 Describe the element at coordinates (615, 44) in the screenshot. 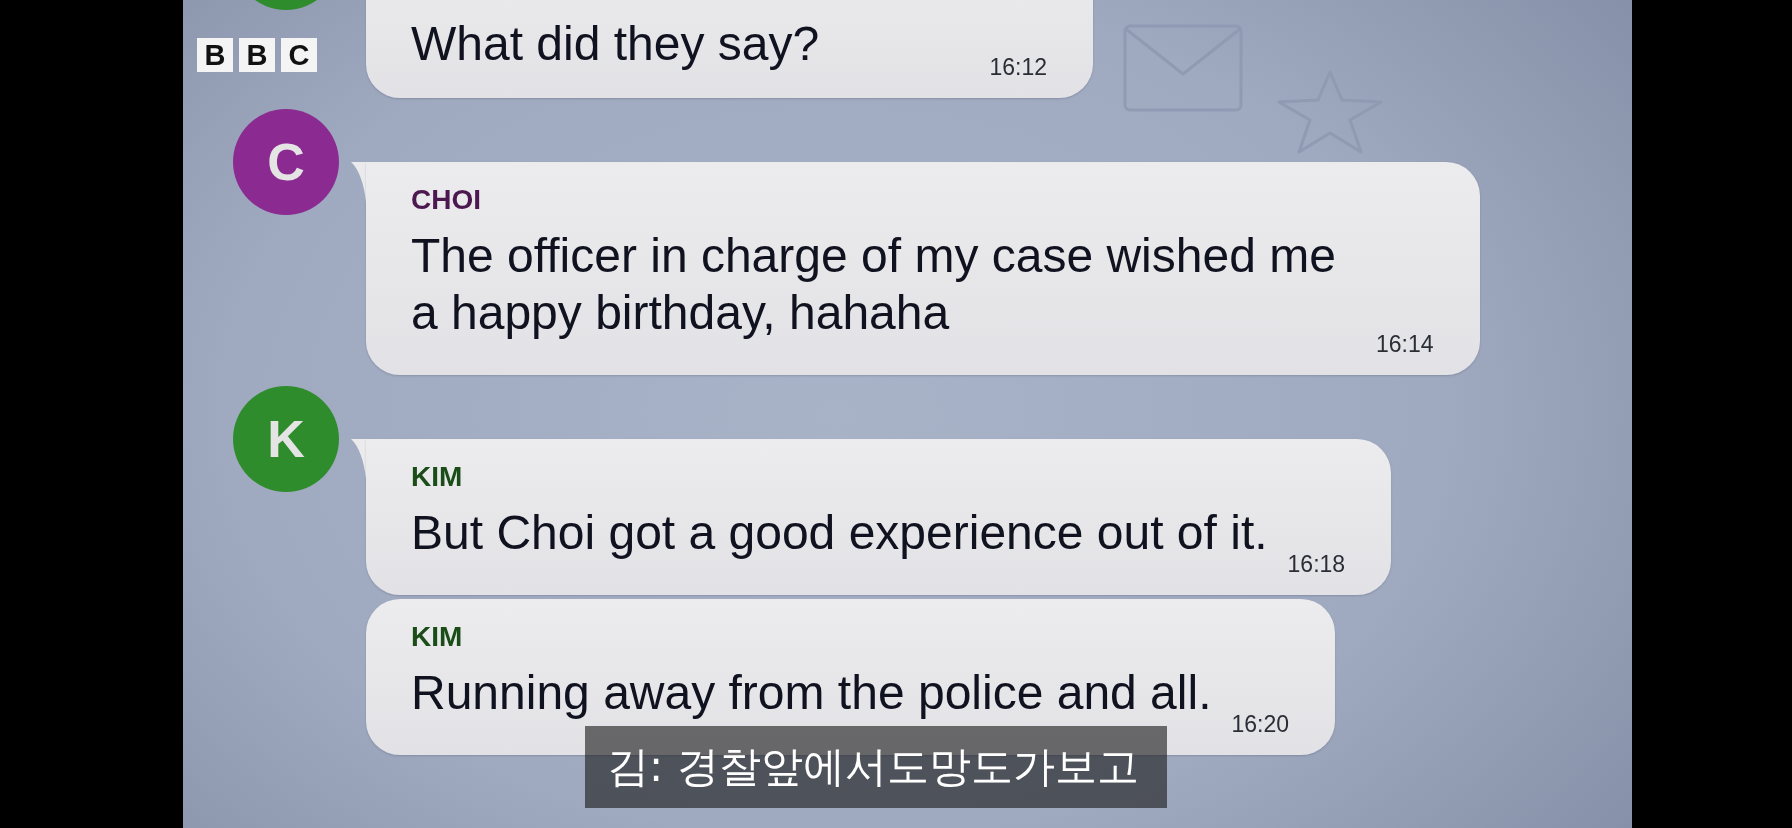

I see `message-text: What did they say?` at that location.